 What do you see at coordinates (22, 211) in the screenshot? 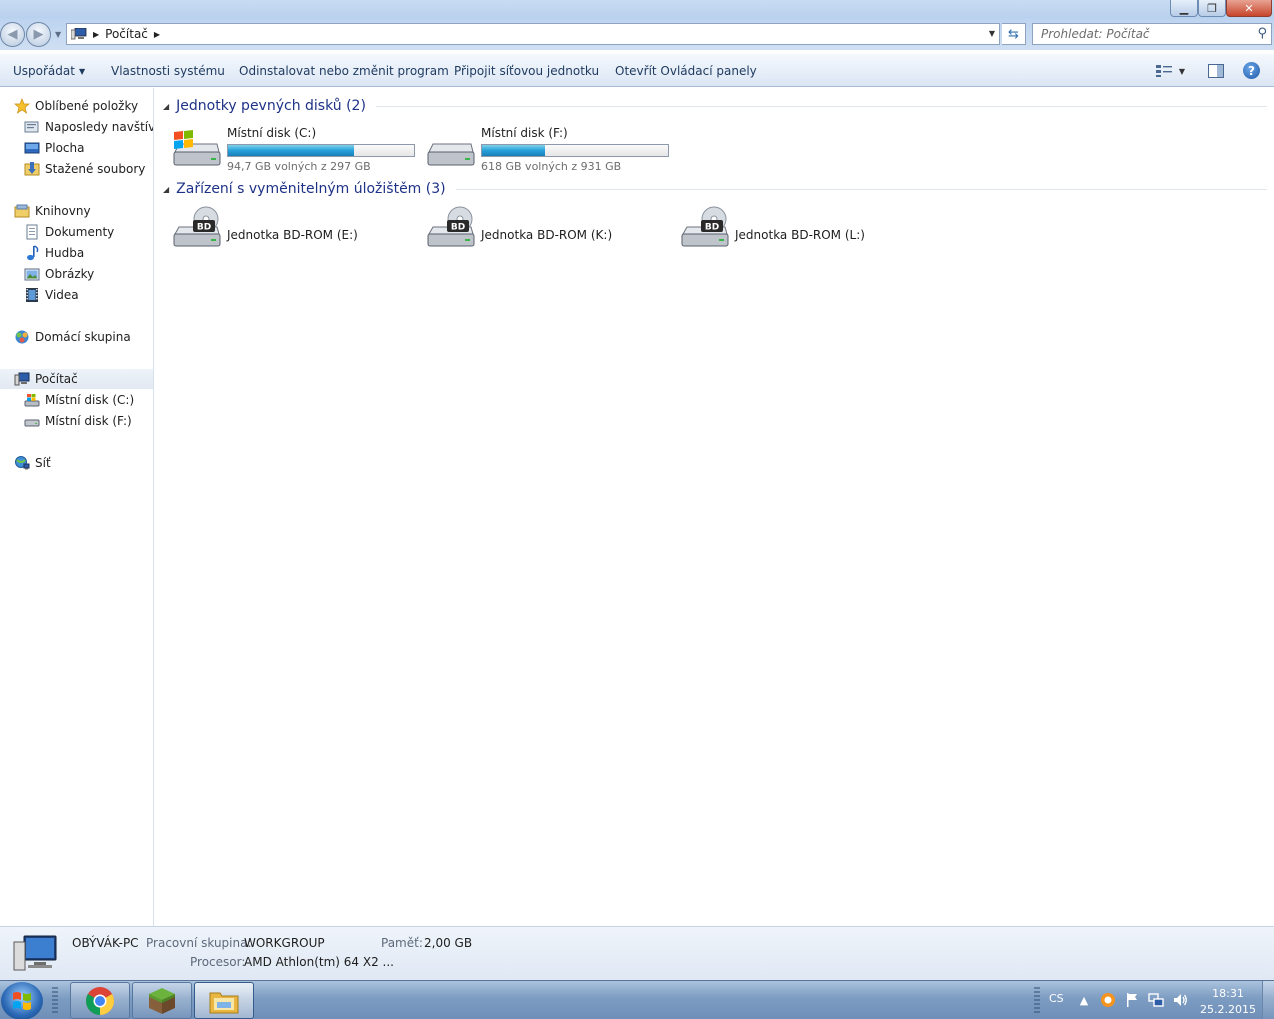
I see `libraries-icon` at bounding box center [22, 211].